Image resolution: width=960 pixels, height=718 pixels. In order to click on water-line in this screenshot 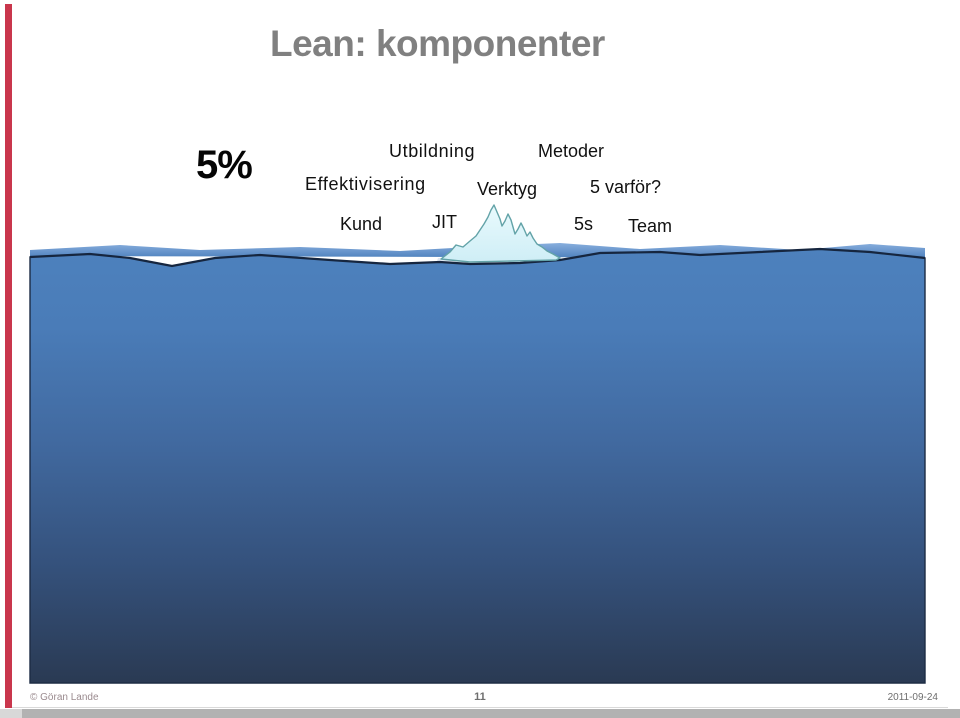, I will do `click(477, 257)`.